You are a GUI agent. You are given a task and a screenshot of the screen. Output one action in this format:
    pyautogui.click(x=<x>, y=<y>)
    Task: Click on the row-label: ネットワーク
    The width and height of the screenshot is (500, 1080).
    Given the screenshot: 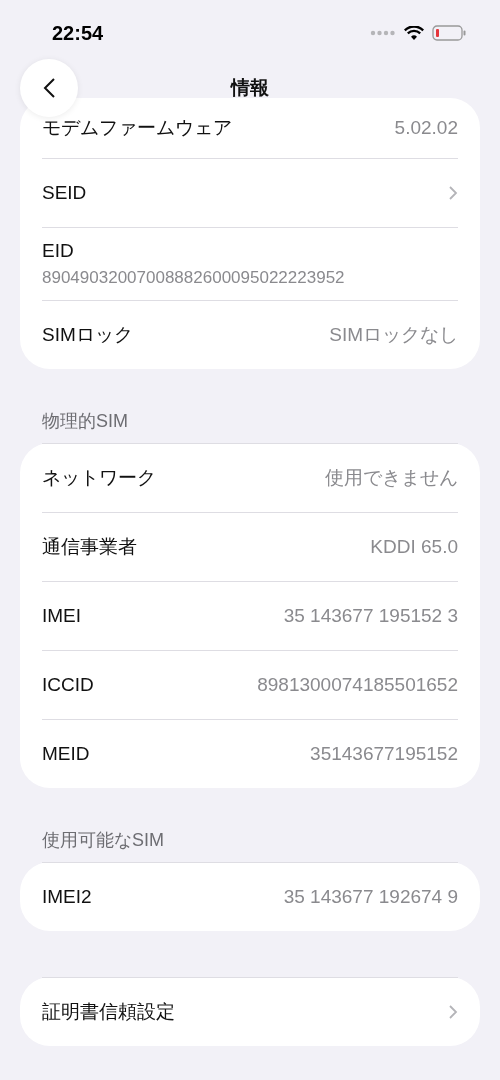 What is the action you would take?
    pyautogui.click(x=99, y=478)
    